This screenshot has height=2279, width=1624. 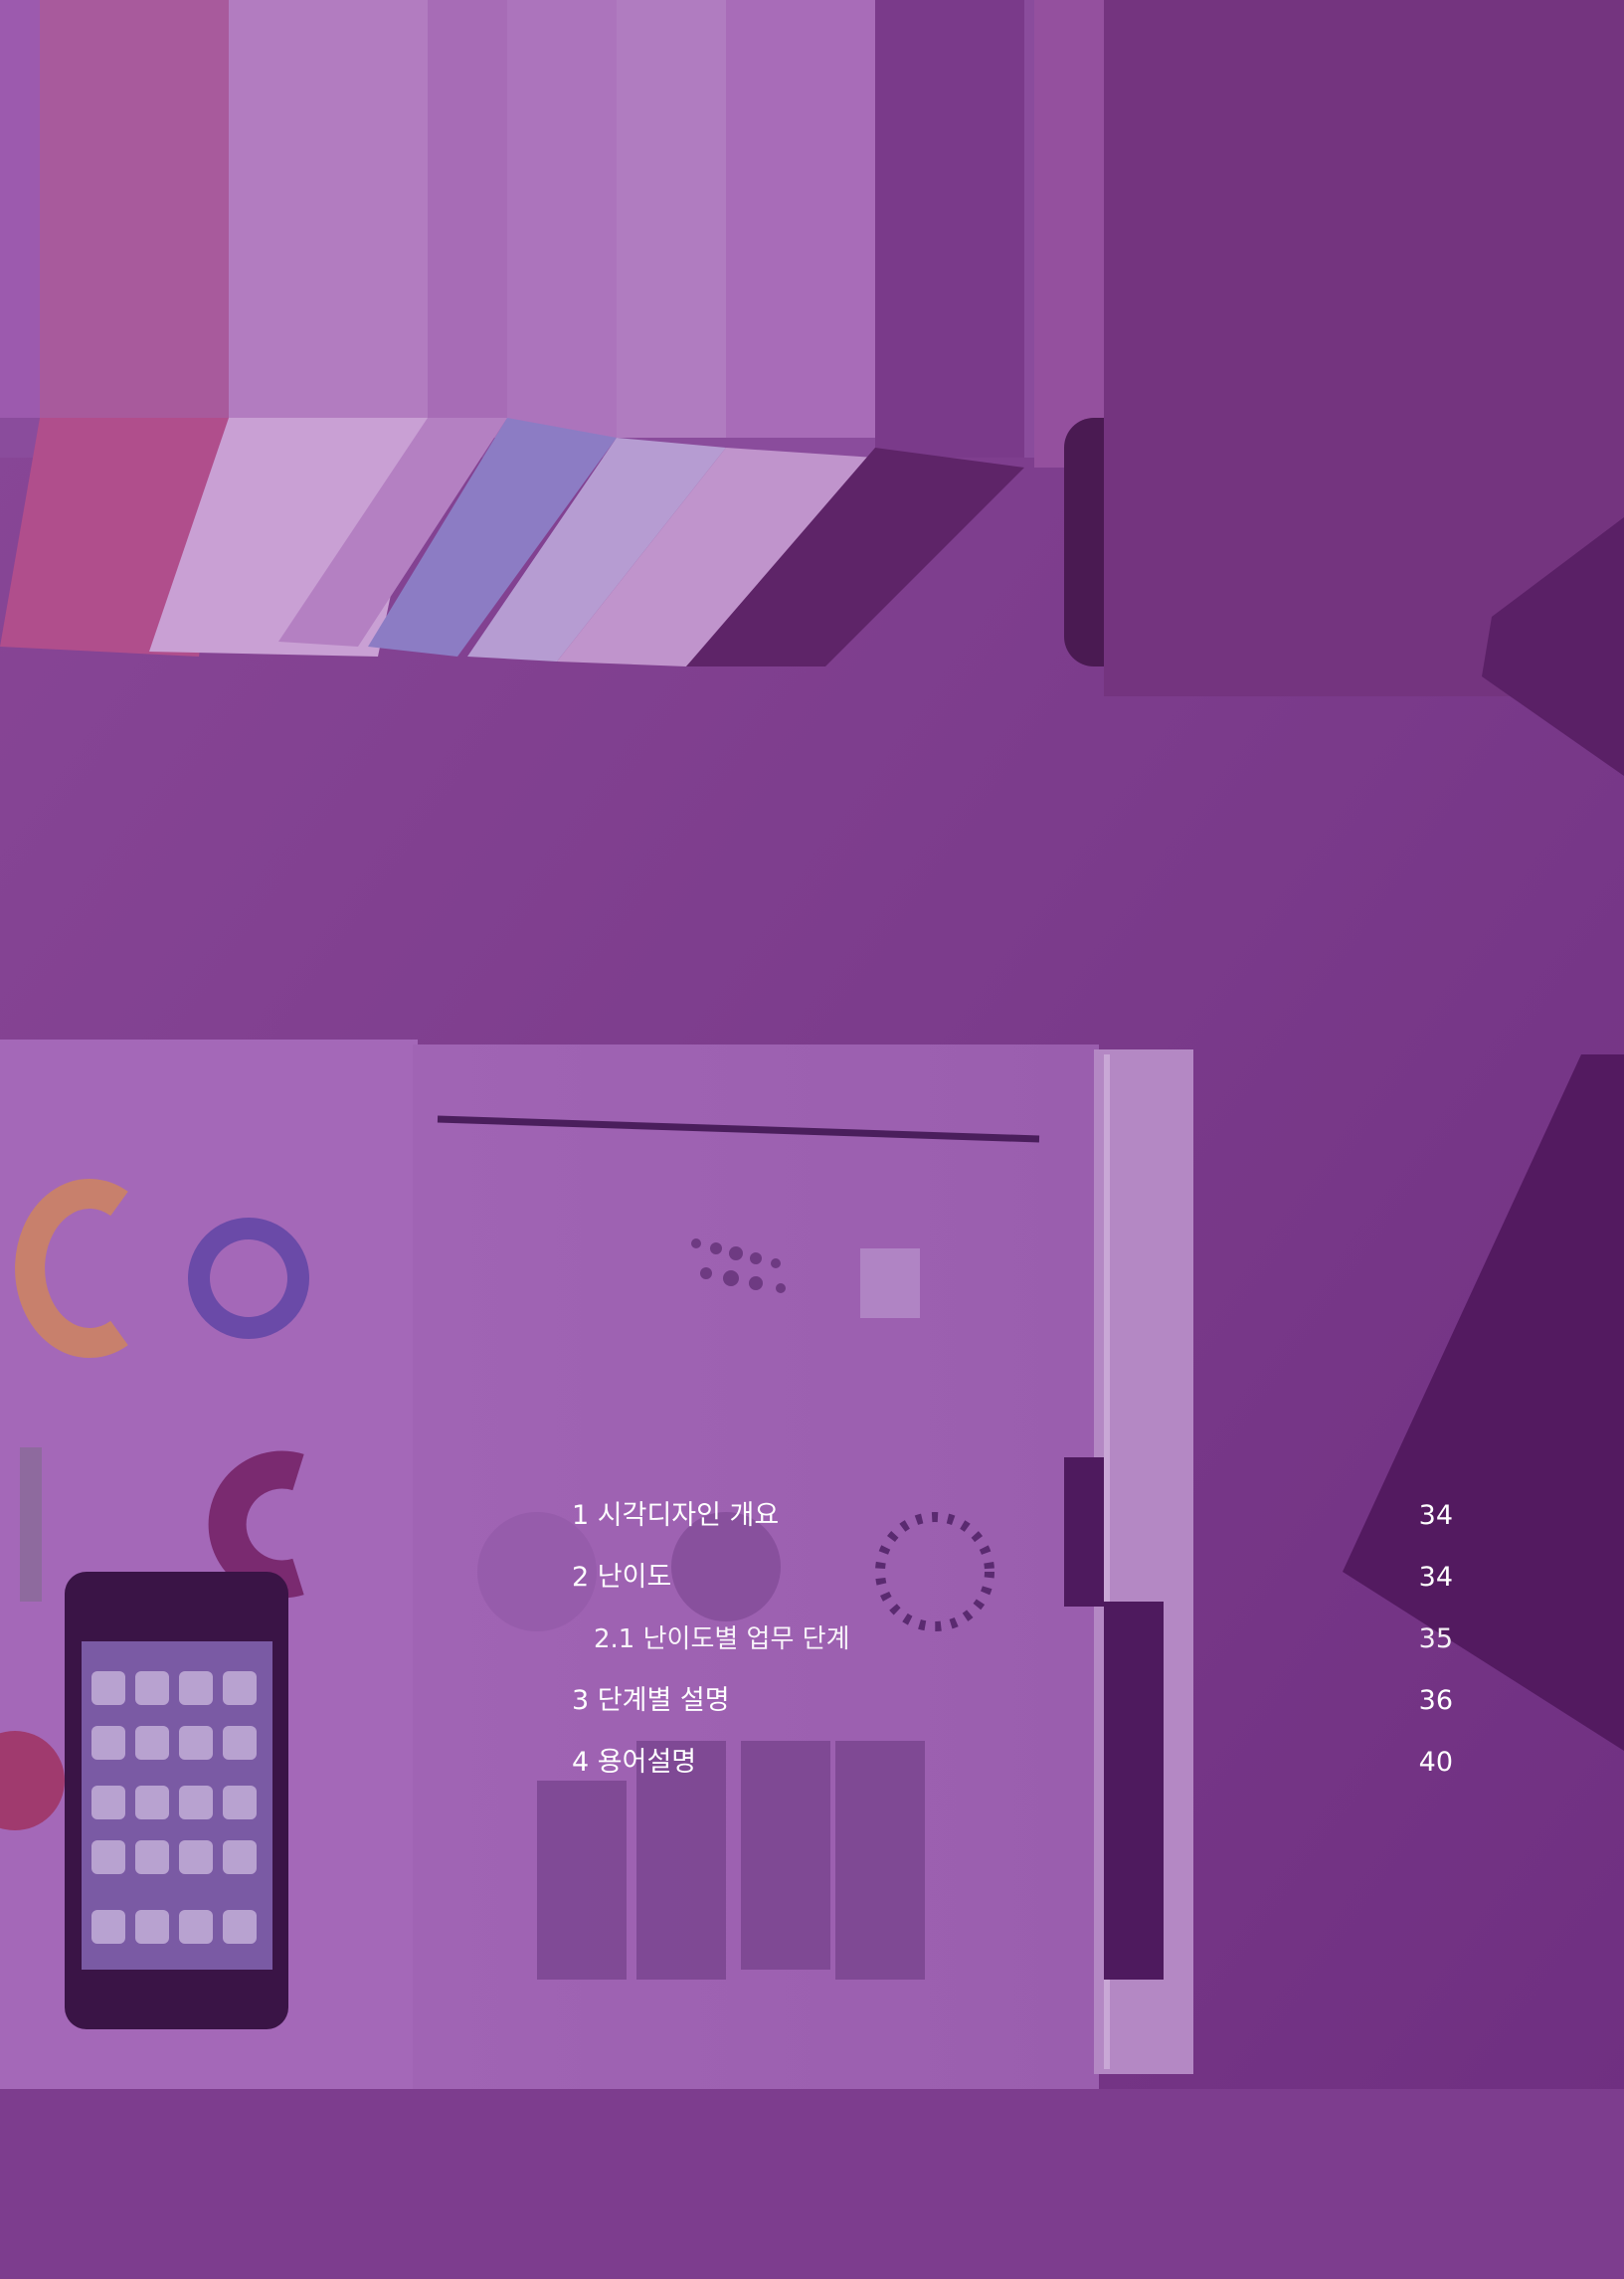 I want to click on toc-item-page: 35, so click(x=1435, y=1638).